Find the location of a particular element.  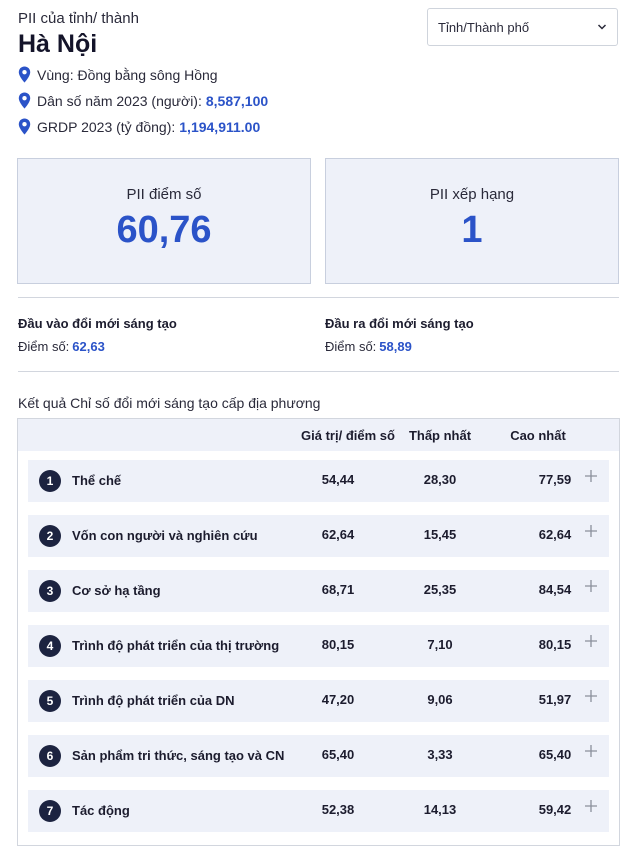

row-min: 3,33 is located at coordinates (440, 754).